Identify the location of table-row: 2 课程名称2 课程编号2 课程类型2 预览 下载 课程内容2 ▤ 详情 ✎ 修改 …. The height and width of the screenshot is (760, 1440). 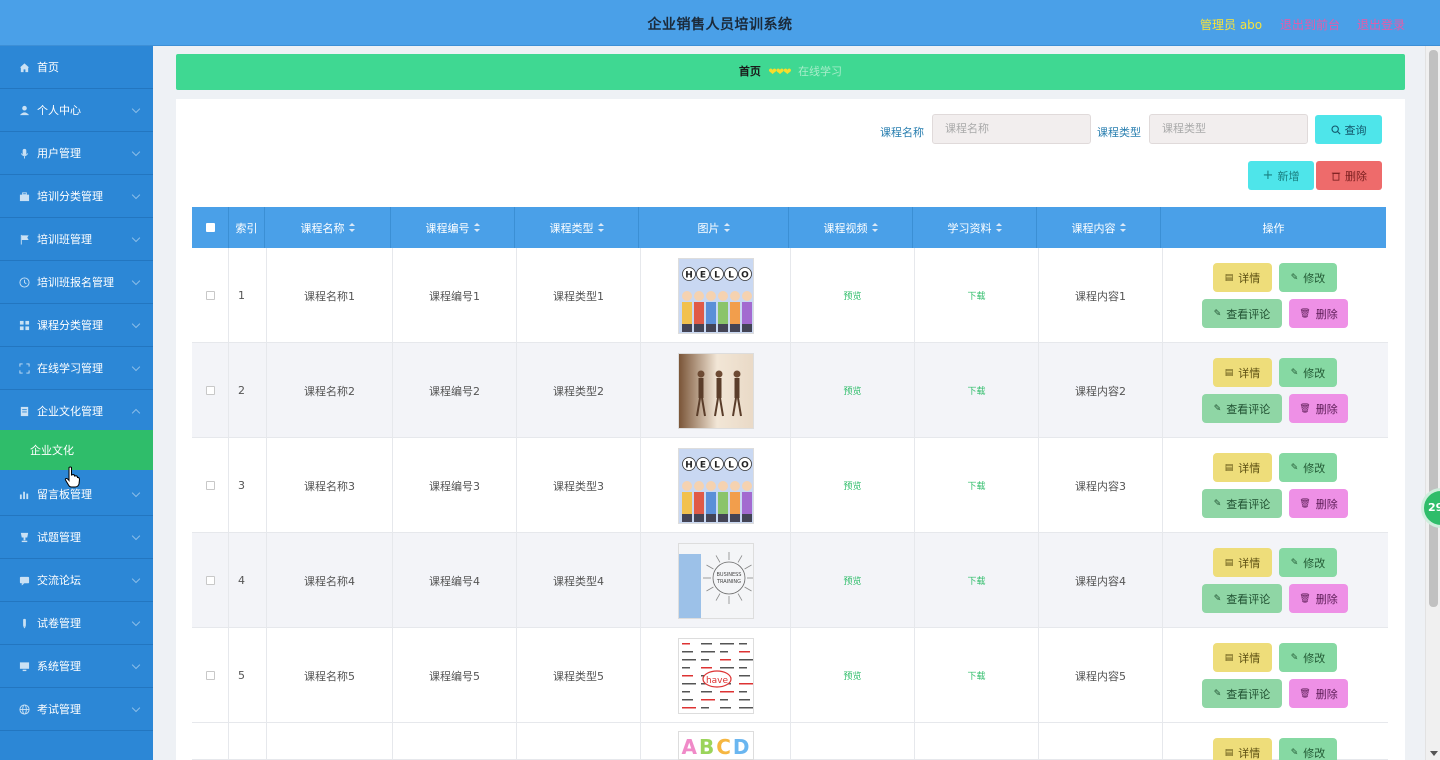
(790, 390).